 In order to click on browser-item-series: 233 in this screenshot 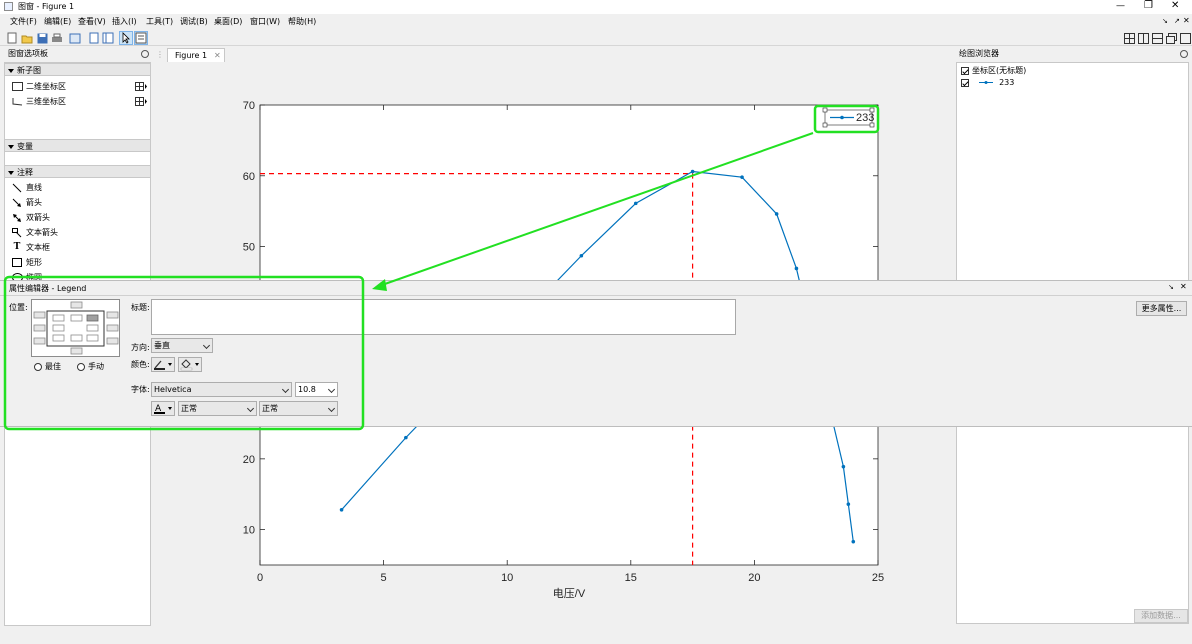, I will do `click(987, 82)`.